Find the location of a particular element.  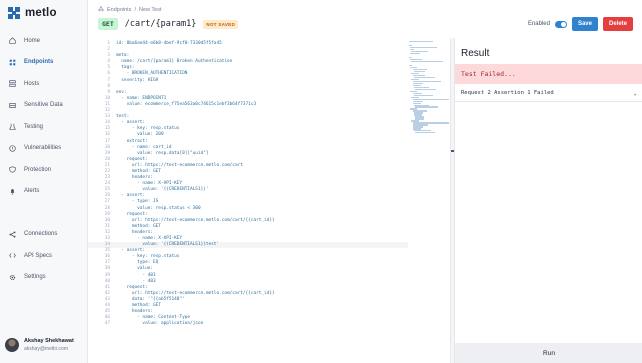

api-specs-icon is located at coordinates (12, 256).